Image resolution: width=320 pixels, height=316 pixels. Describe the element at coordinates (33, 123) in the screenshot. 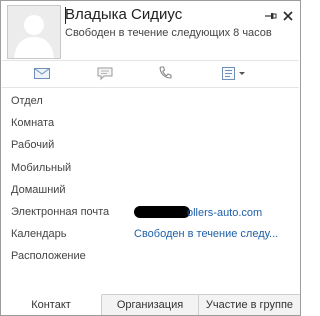

I see `field-label: Комната` at that location.